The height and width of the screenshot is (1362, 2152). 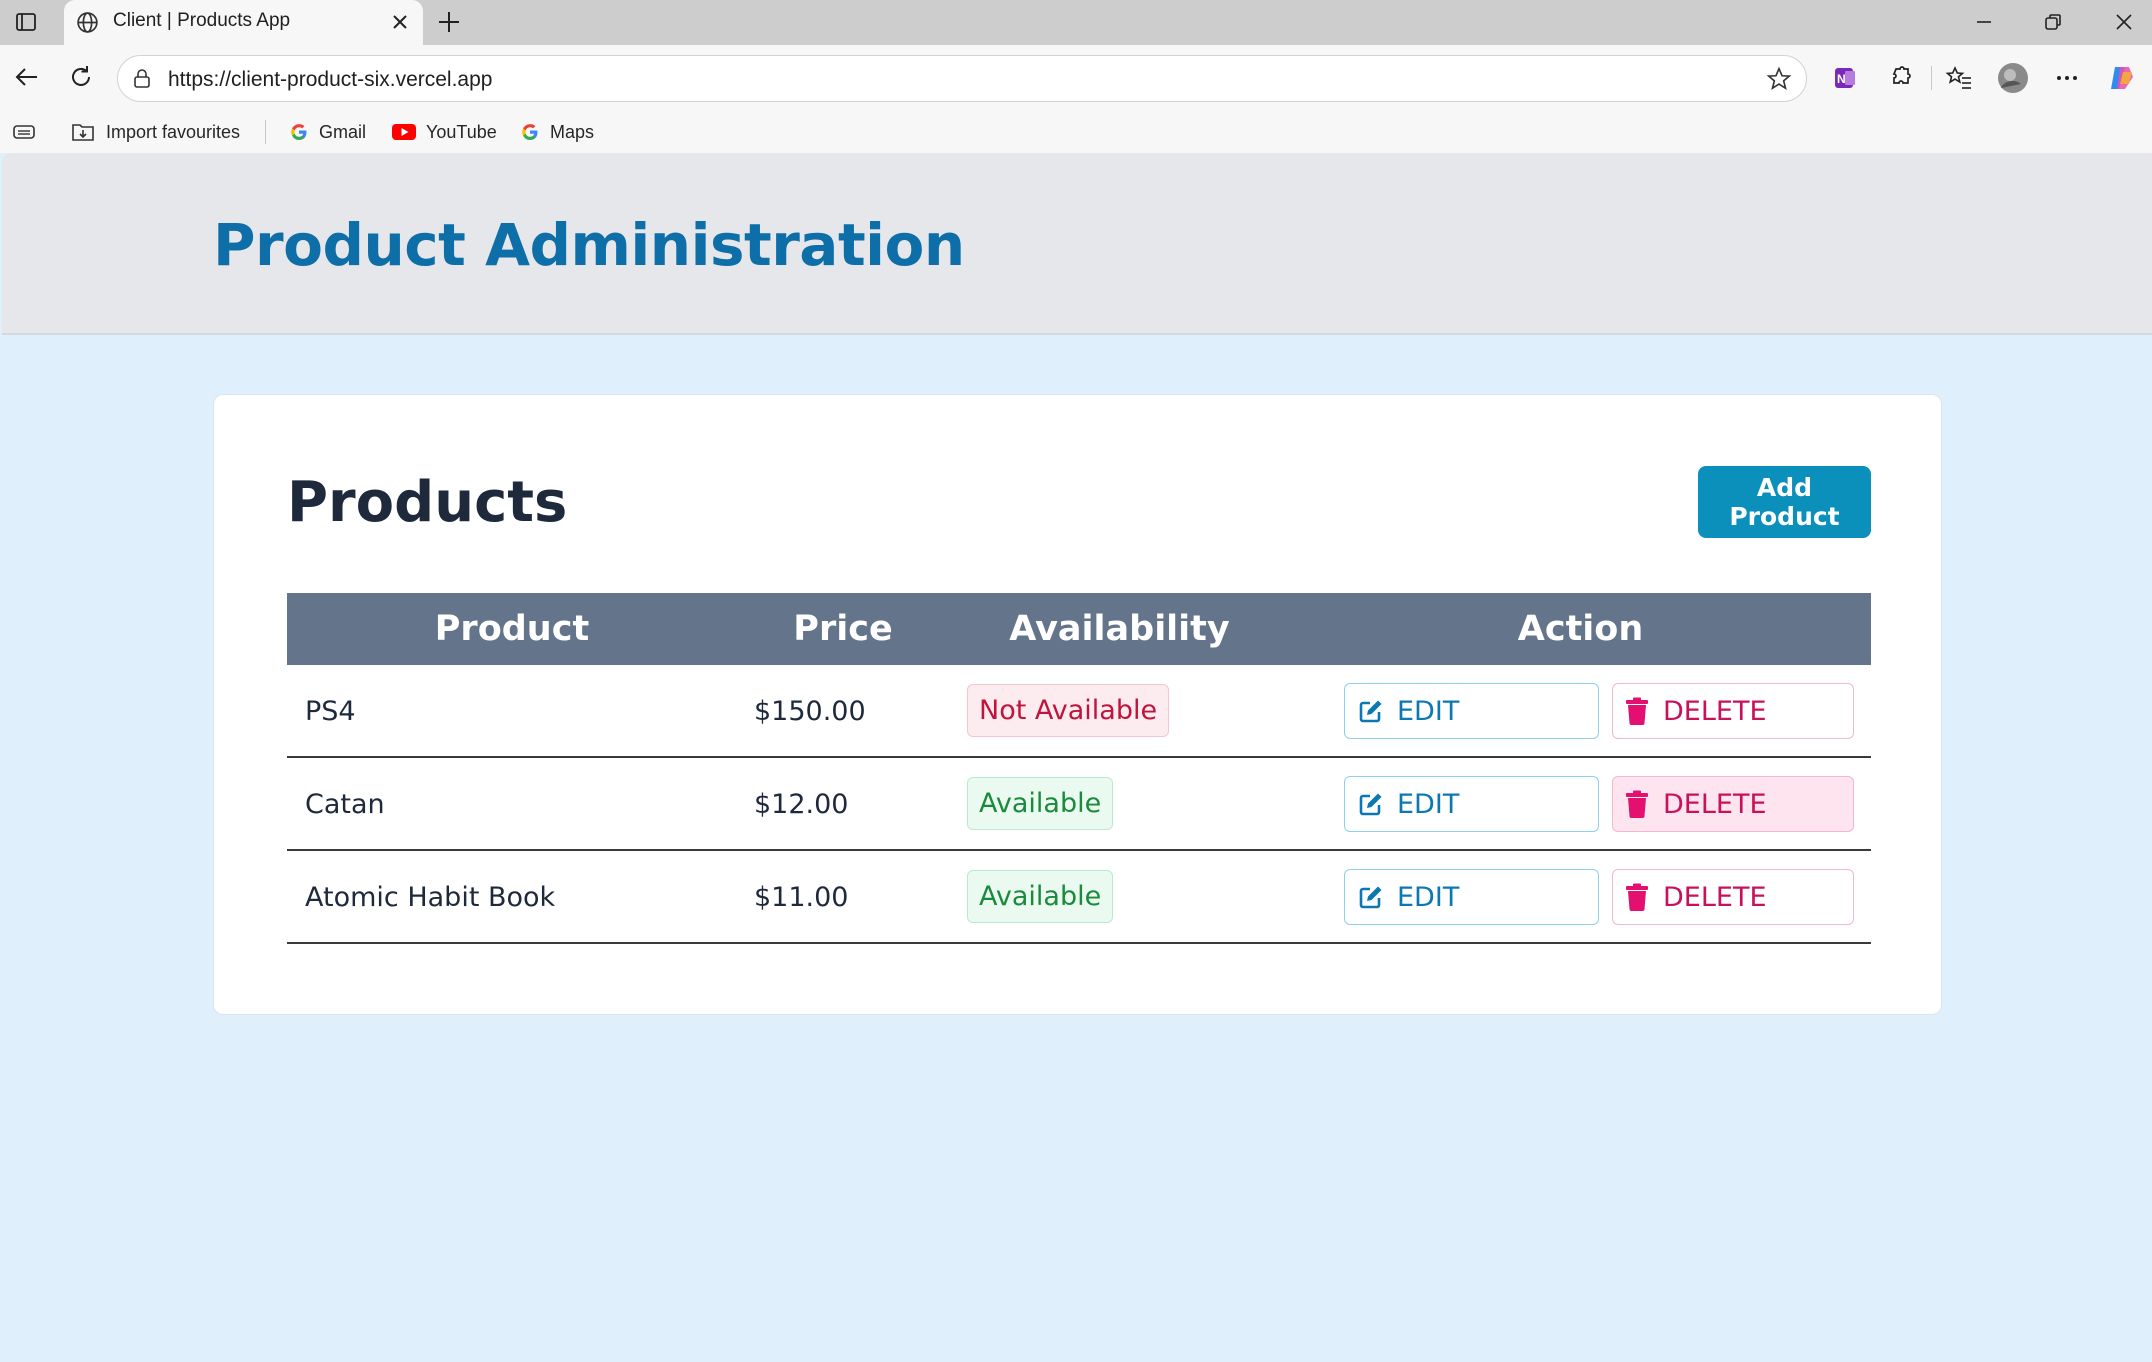 I want to click on bookmark-label: Import favourites, so click(x=173, y=131).